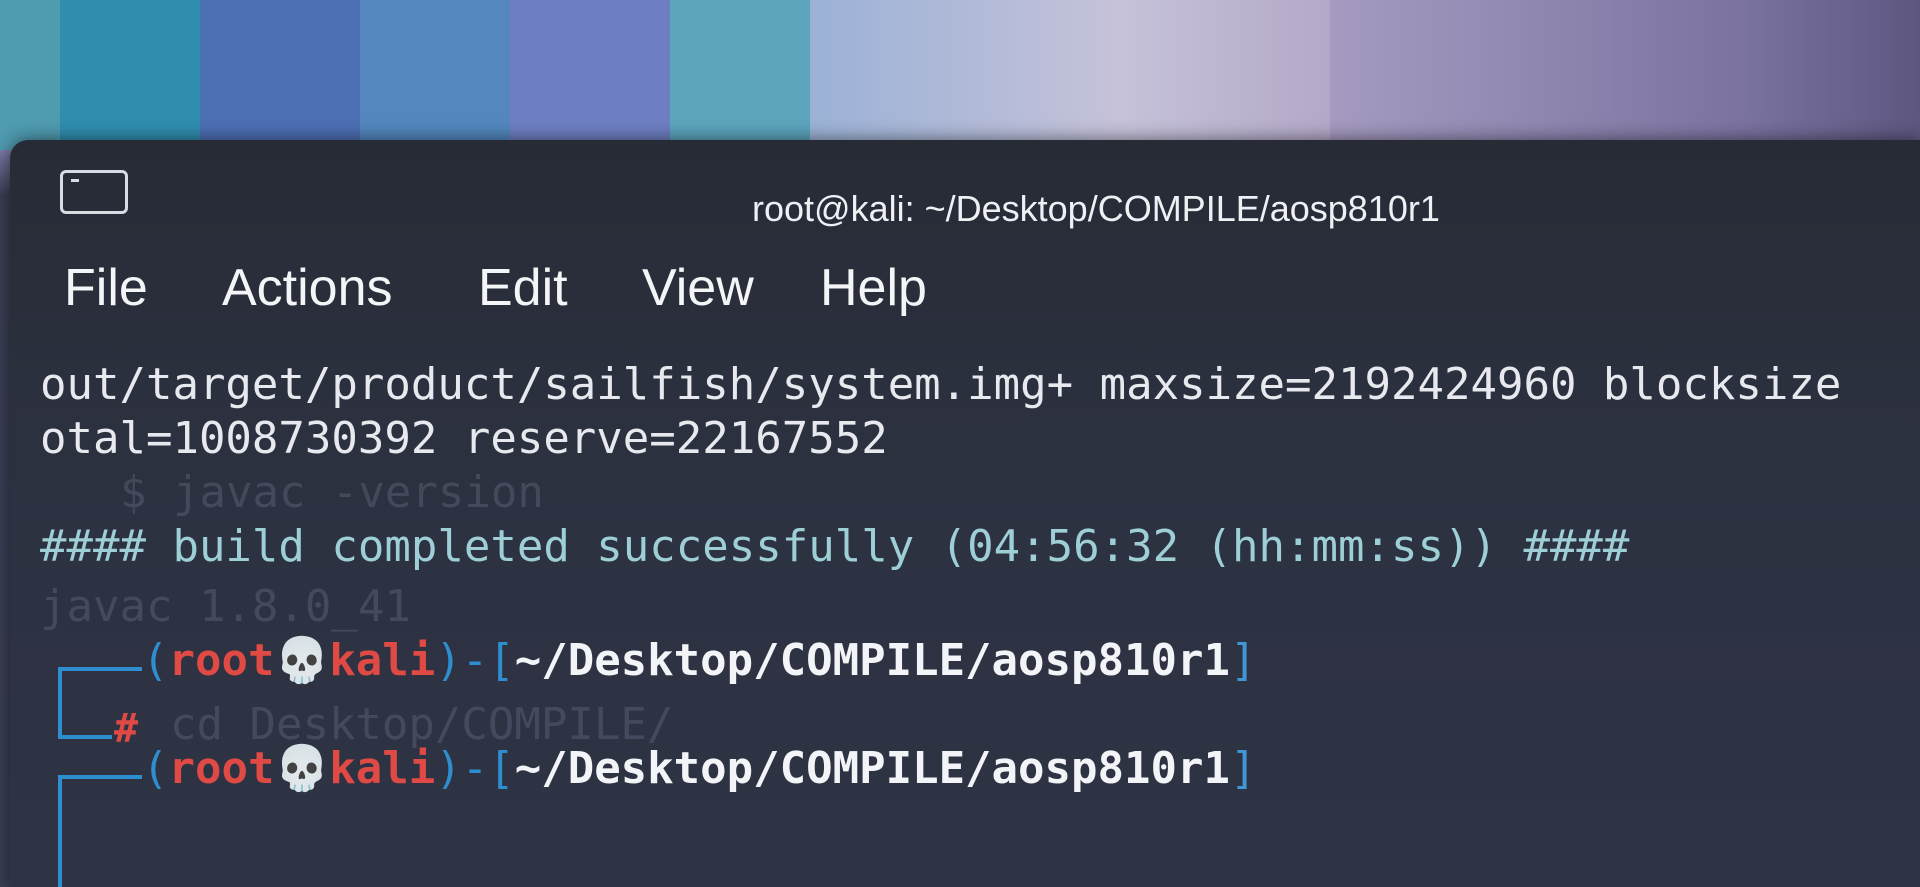 This screenshot has height=887, width=1920. I want to click on menu-bar: File Actions Edit View Help, so click(965, 298).